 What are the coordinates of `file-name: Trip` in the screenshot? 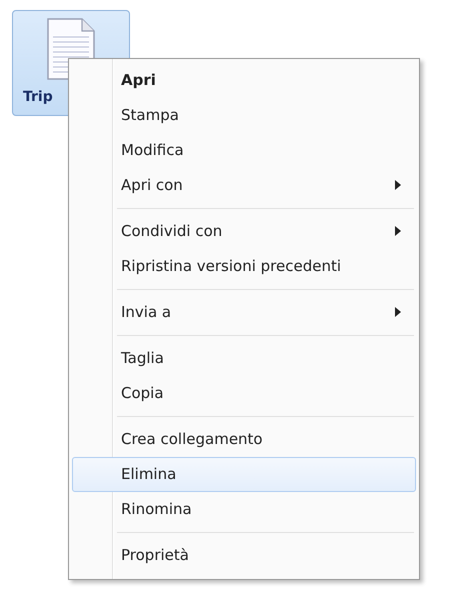 It's located at (38, 97).